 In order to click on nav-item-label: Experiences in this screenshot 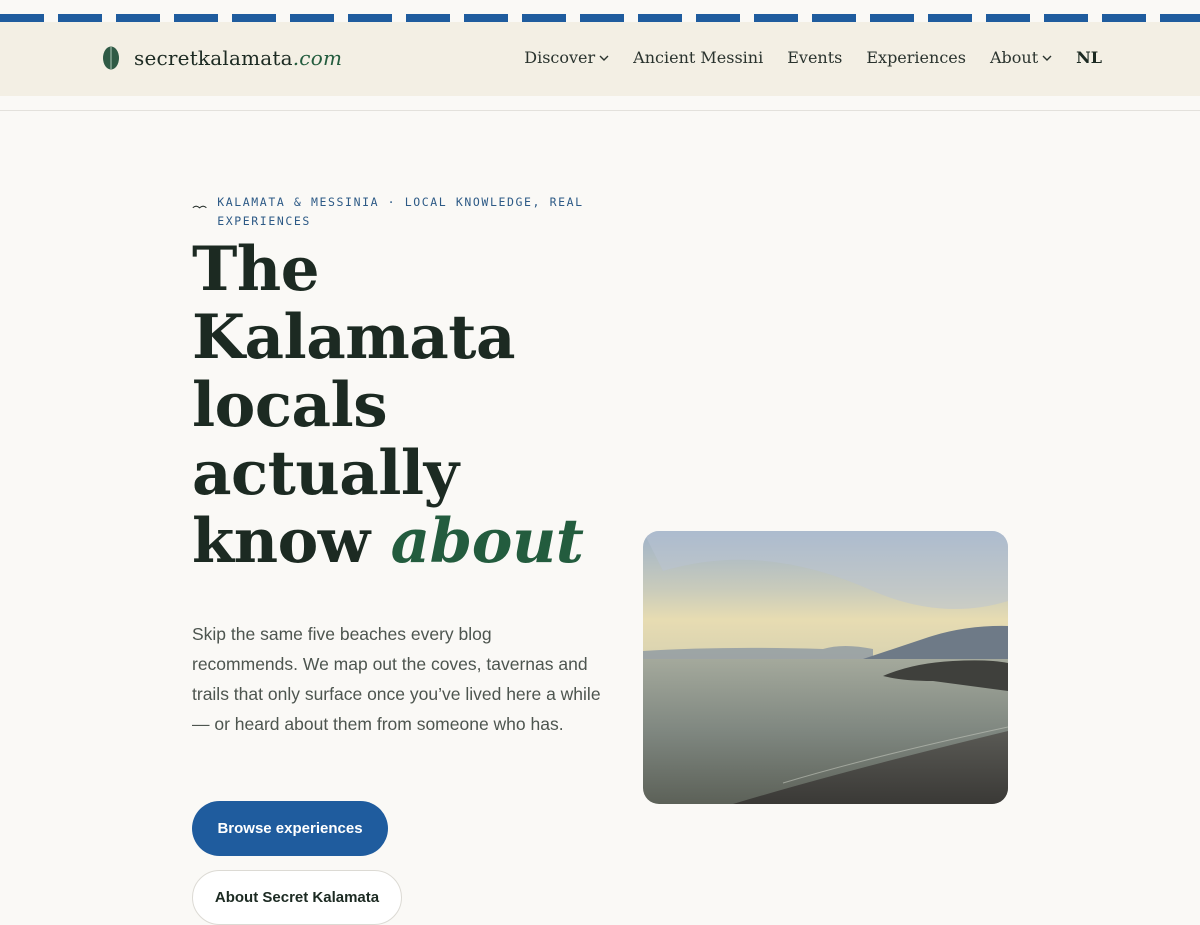, I will do `click(916, 57)`.